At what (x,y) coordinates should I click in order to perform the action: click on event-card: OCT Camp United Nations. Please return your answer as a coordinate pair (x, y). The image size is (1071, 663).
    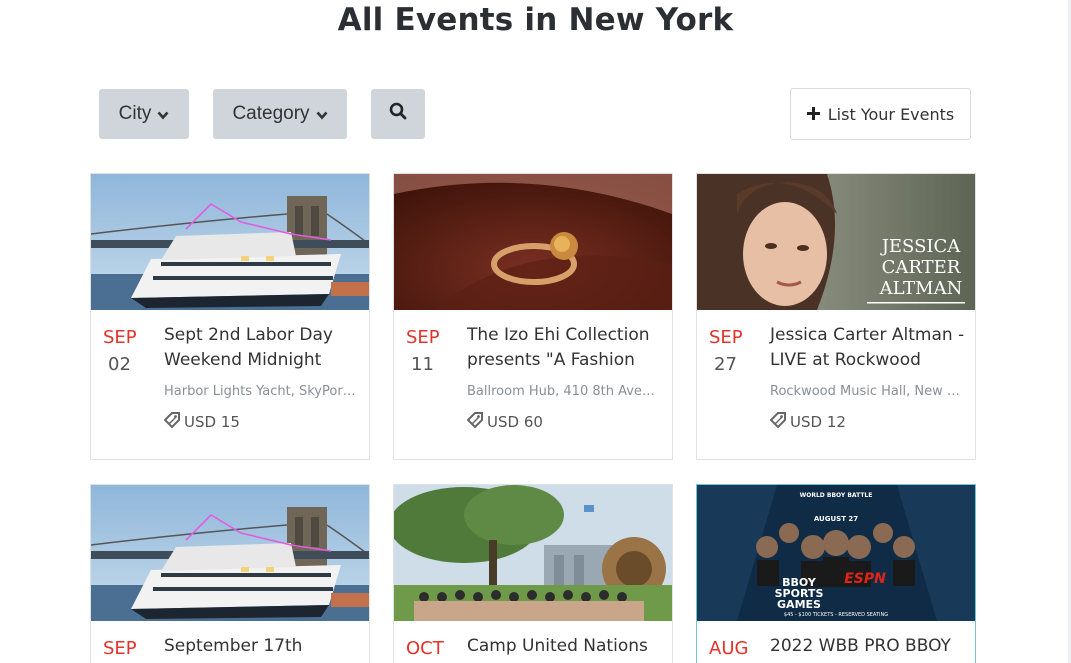
    Looking at the image, I should click on (533, 573).